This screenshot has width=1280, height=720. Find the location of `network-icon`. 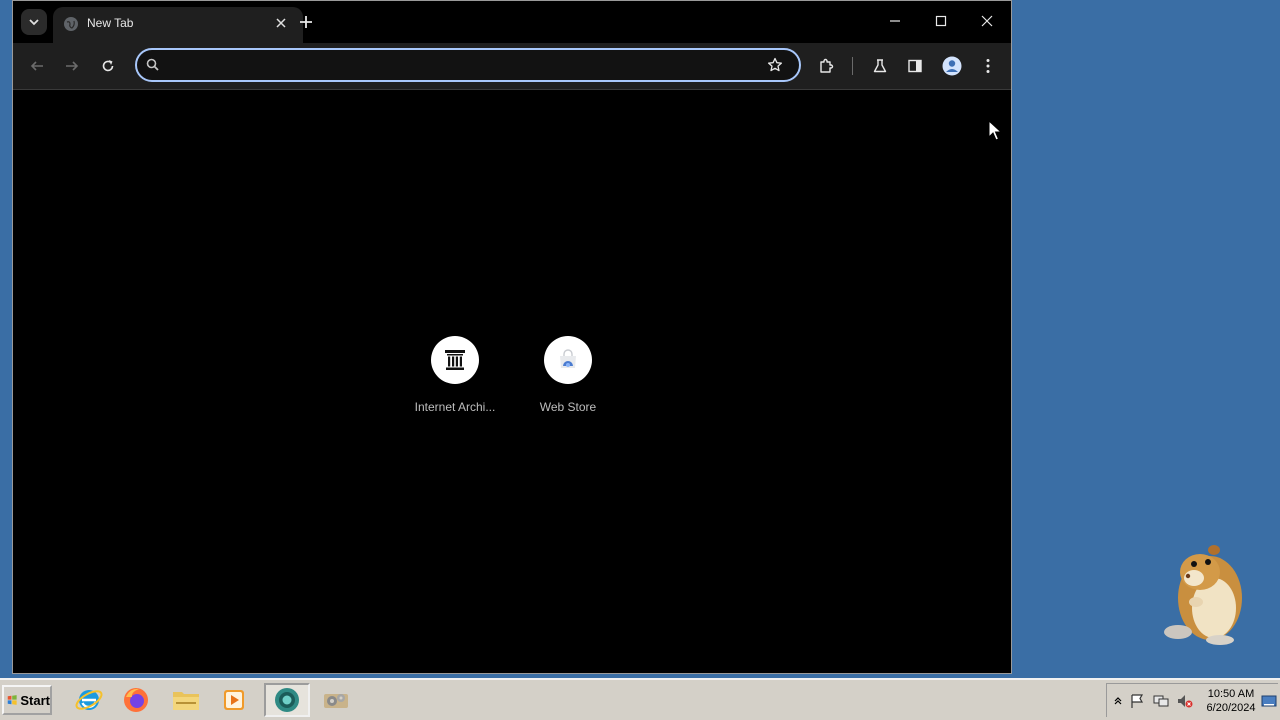

network-icon is located at coordinates (1161, 701).